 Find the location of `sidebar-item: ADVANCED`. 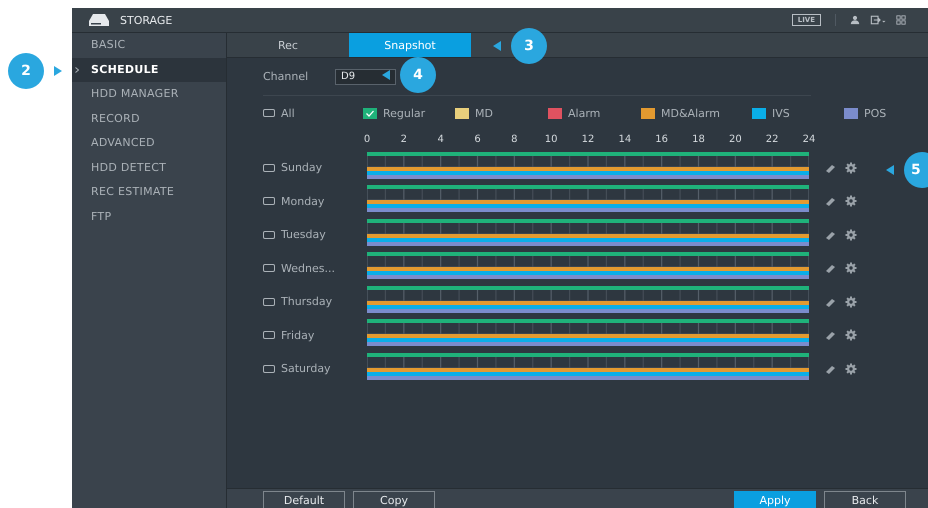

sidebar-item: ADVANCED is located at coordinates (149, 143).